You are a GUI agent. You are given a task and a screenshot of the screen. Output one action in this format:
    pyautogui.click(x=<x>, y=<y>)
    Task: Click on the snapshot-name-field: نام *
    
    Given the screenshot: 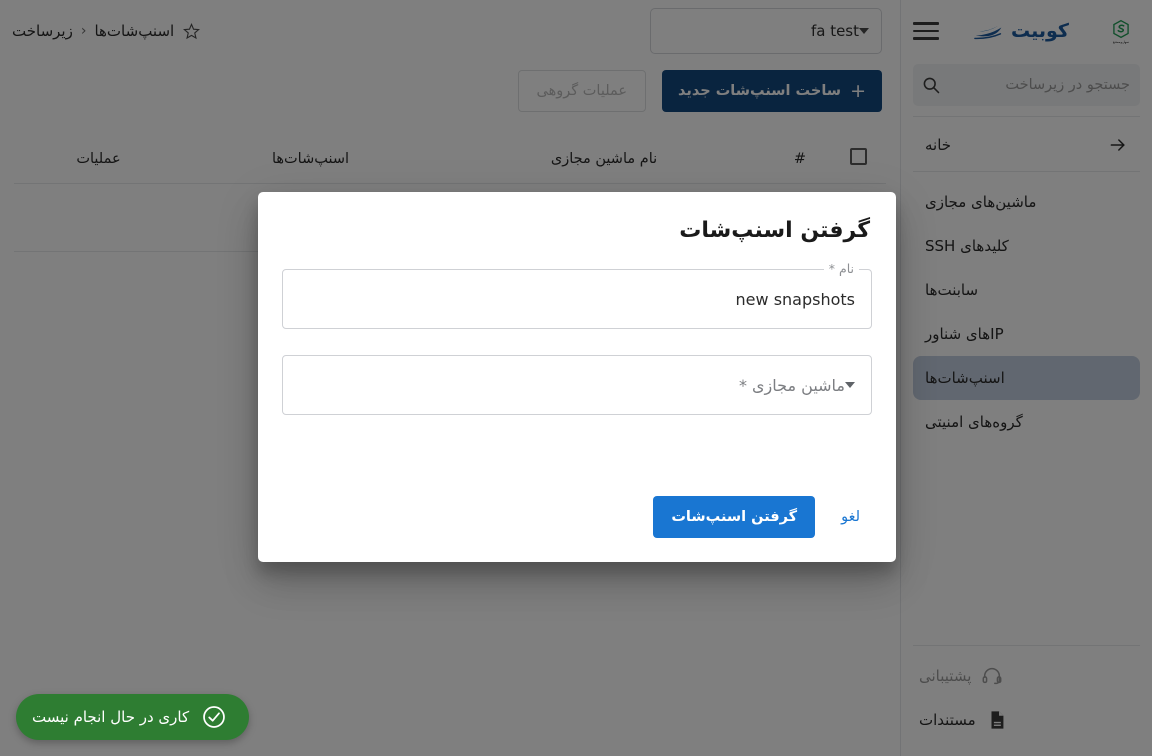 What is the action you would take?
    pyautogui.click(x=577, y=295)
    